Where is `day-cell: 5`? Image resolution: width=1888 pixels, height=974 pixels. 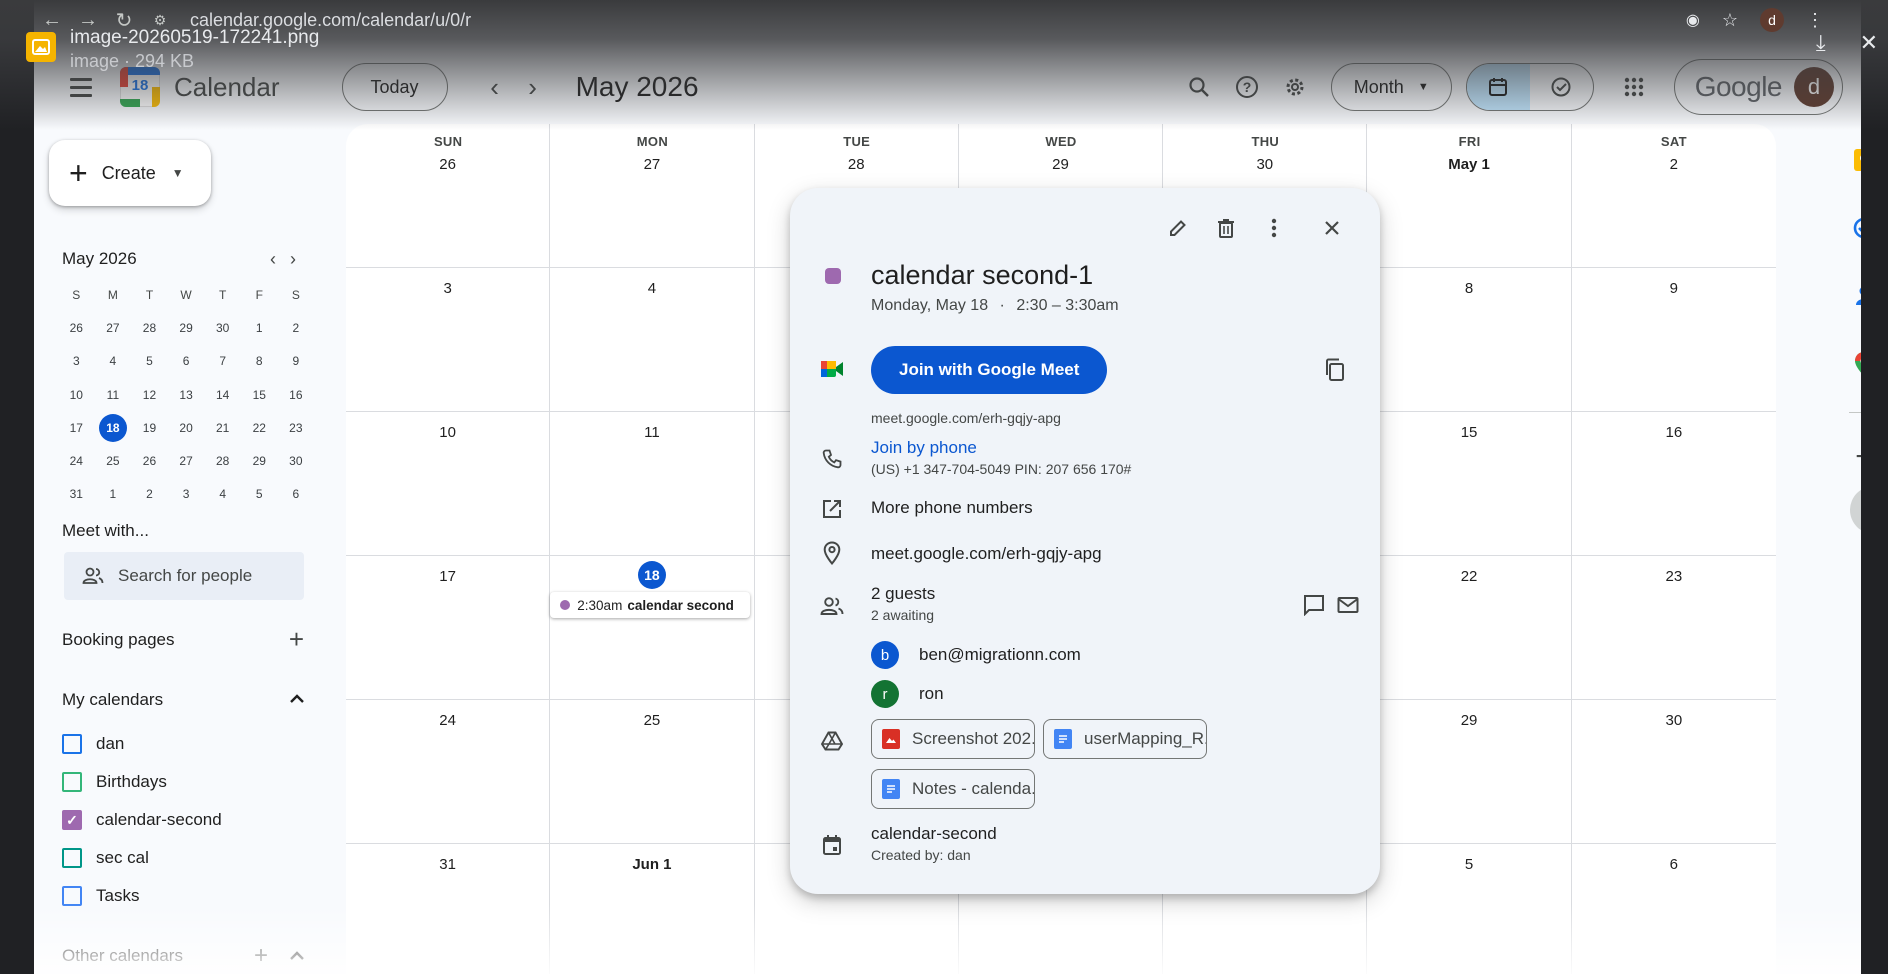 day-cell: 5 is located at coordinates (1469, 909).